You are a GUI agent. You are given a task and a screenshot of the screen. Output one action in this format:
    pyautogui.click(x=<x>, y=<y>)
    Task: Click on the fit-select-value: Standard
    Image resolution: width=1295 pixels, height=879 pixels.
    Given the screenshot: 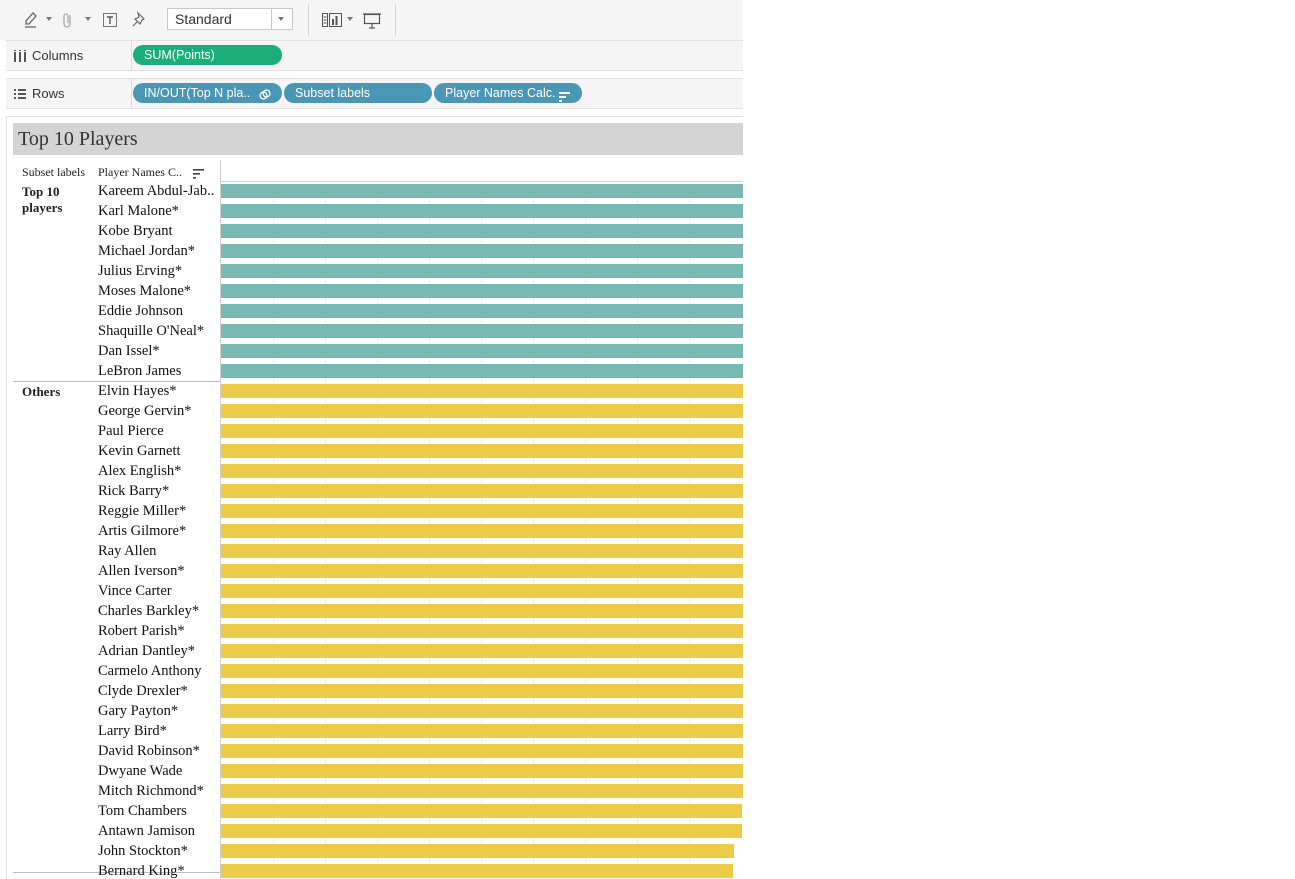 What is the action you would take?
    pyautogui.click(x=203, y=19)
    